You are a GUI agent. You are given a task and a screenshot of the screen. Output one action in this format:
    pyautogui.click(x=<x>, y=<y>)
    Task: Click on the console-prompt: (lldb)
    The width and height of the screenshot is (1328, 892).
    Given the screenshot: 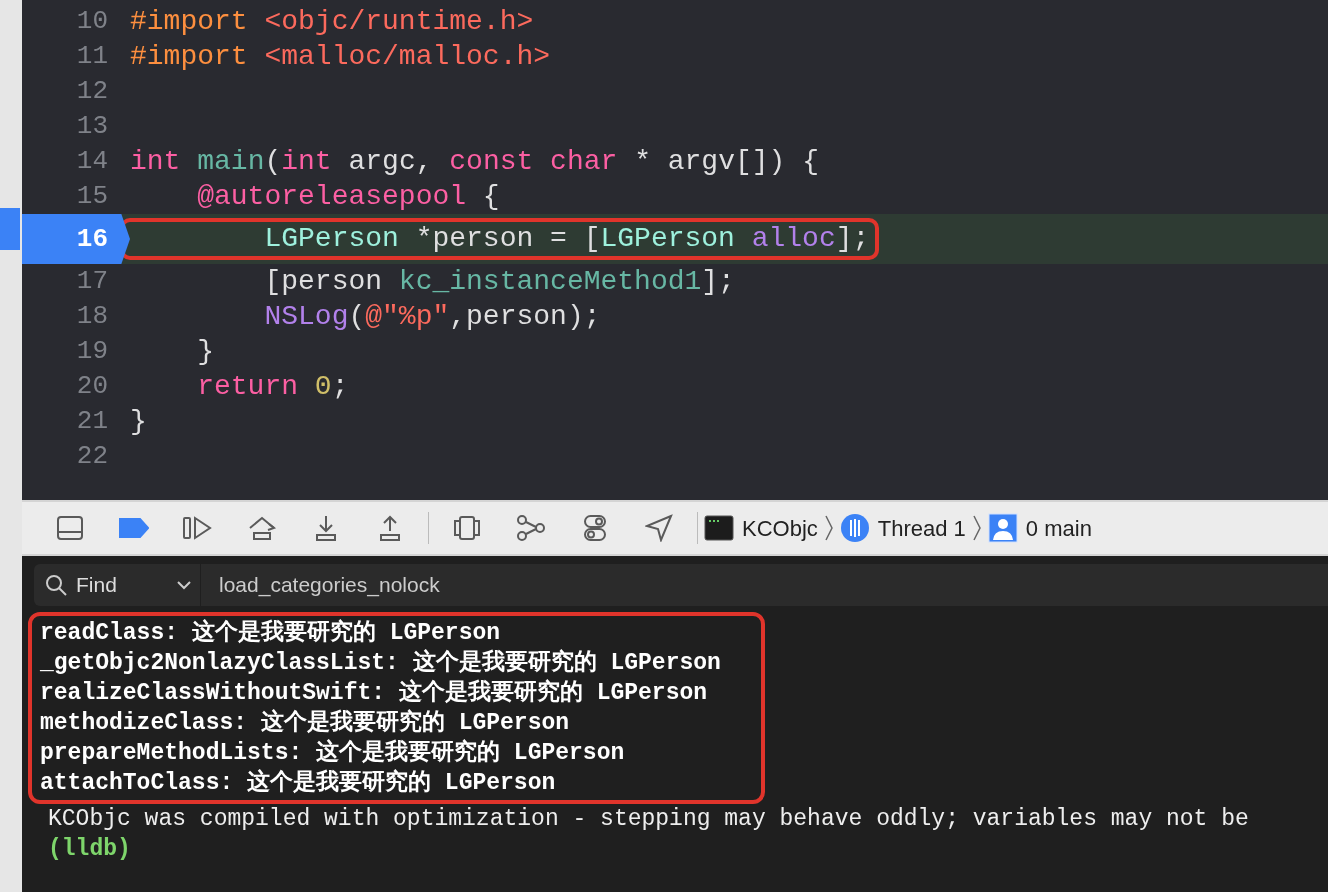 What is the action you would take?
    pyautogui.click(x=89, y=849)
    